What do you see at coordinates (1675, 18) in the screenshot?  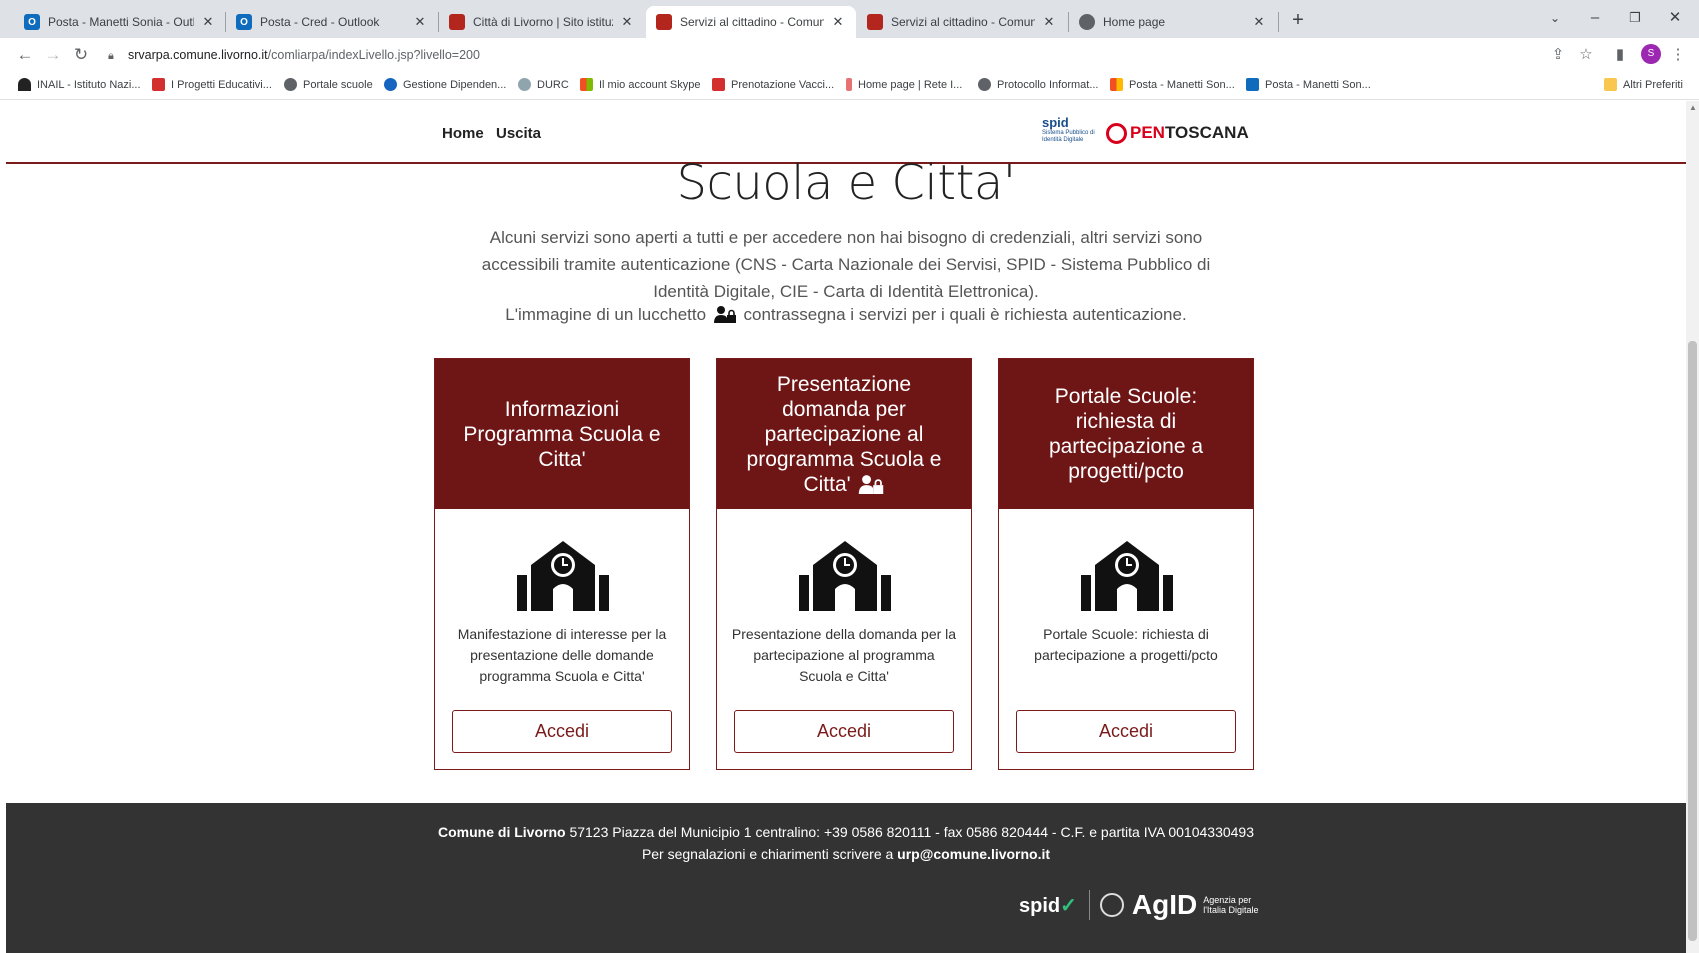 I see `close-window-button: ✕` at bounding box center [1675, 18].